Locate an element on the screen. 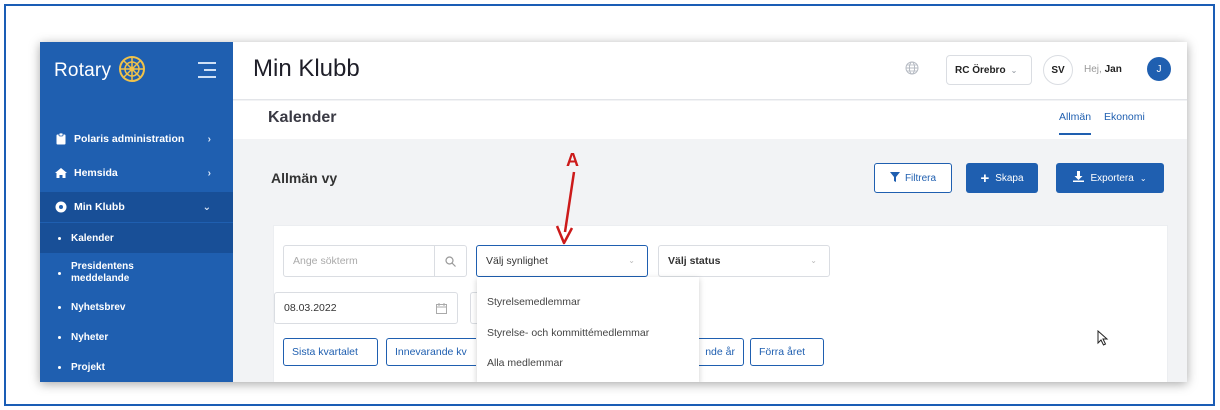 This screenshot has height=410, width=1220. search-input: Ange sökterm is located at coordinates (375, 261).